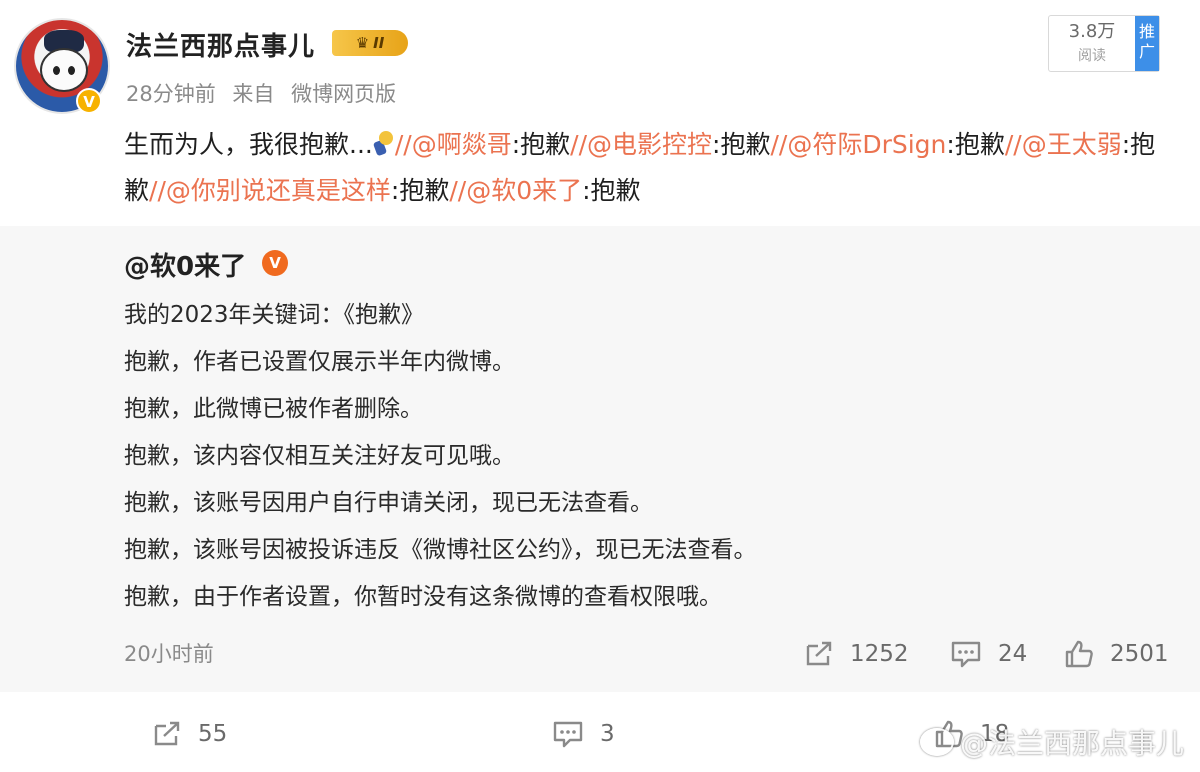 The image size is (1200, 772). I want to click on read-count-box: 3.8万 阅读 推广, so click(1104, 43).